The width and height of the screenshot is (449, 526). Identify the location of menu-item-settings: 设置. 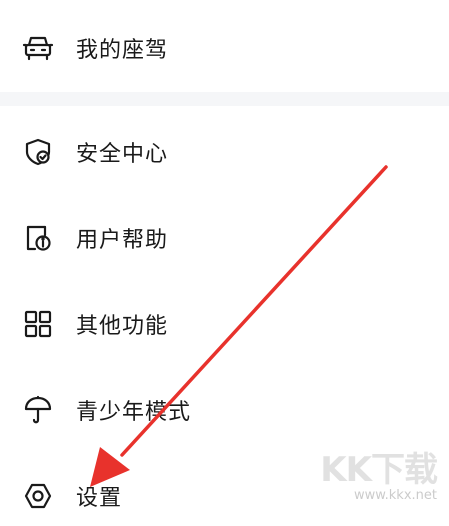
(224, 496).